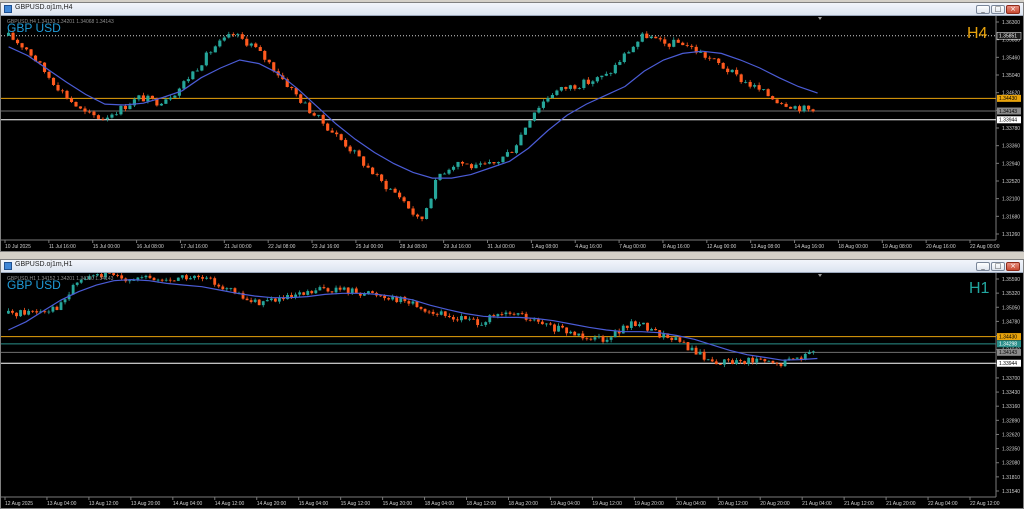 This screenshot has height=509, width=1024. Describe the element at coordinates (356, 504) in the screenshot. I see `time-label: 15 Aug 12:00` at that location.